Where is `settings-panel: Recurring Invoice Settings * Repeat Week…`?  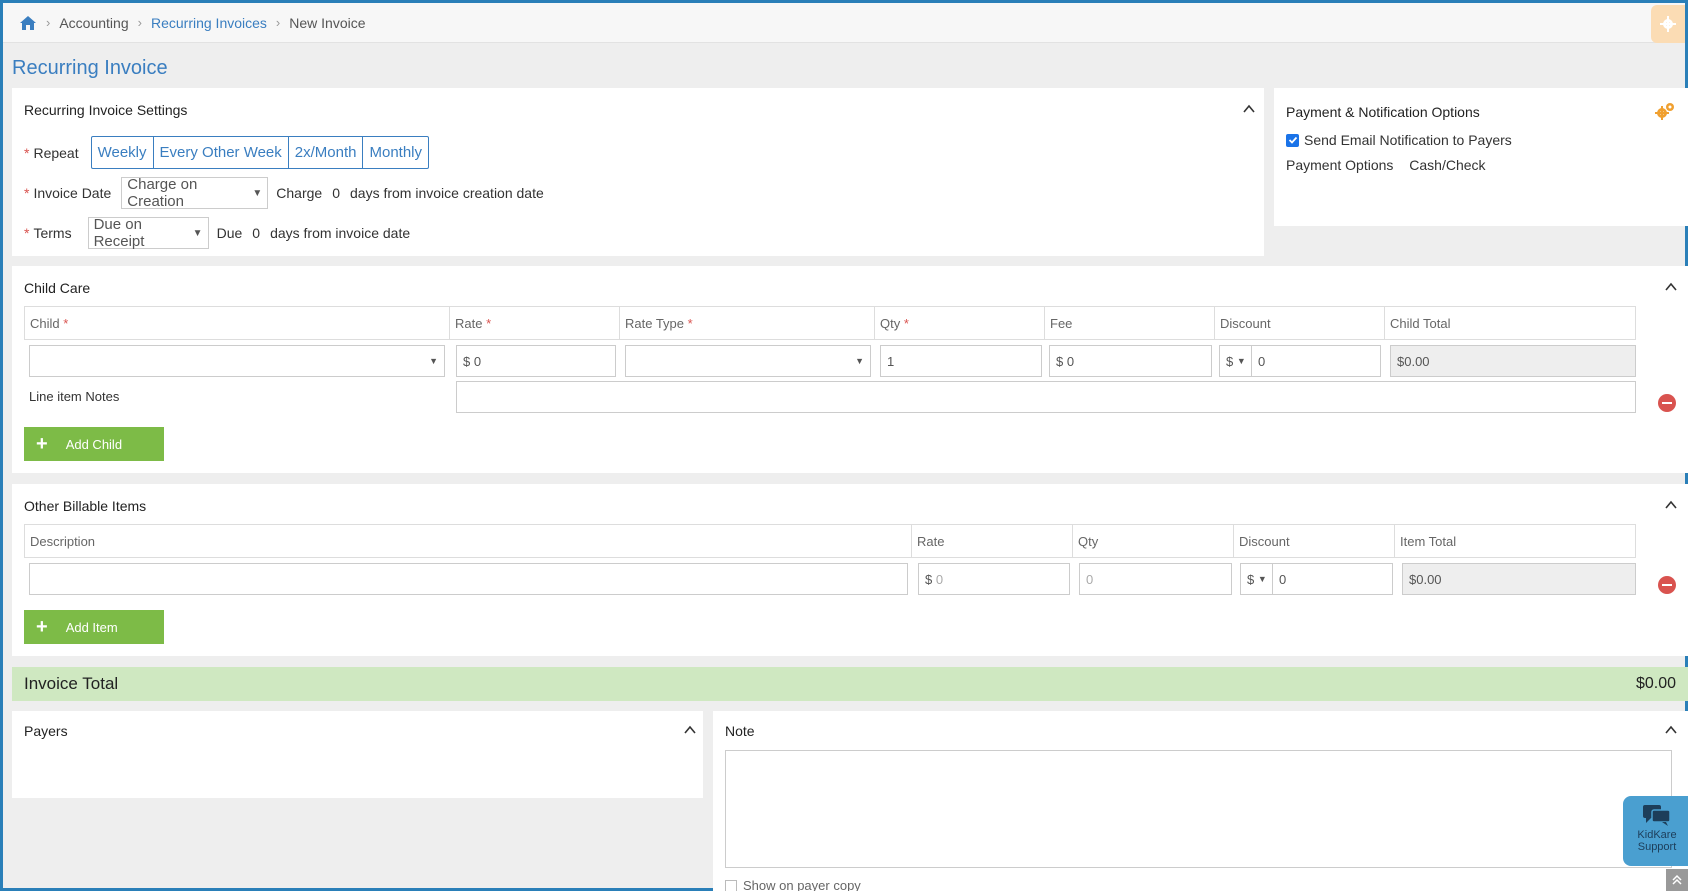
settings-panel: Recurring Invoice Settings * Repeat Week… is located at coordinates (638, 172).